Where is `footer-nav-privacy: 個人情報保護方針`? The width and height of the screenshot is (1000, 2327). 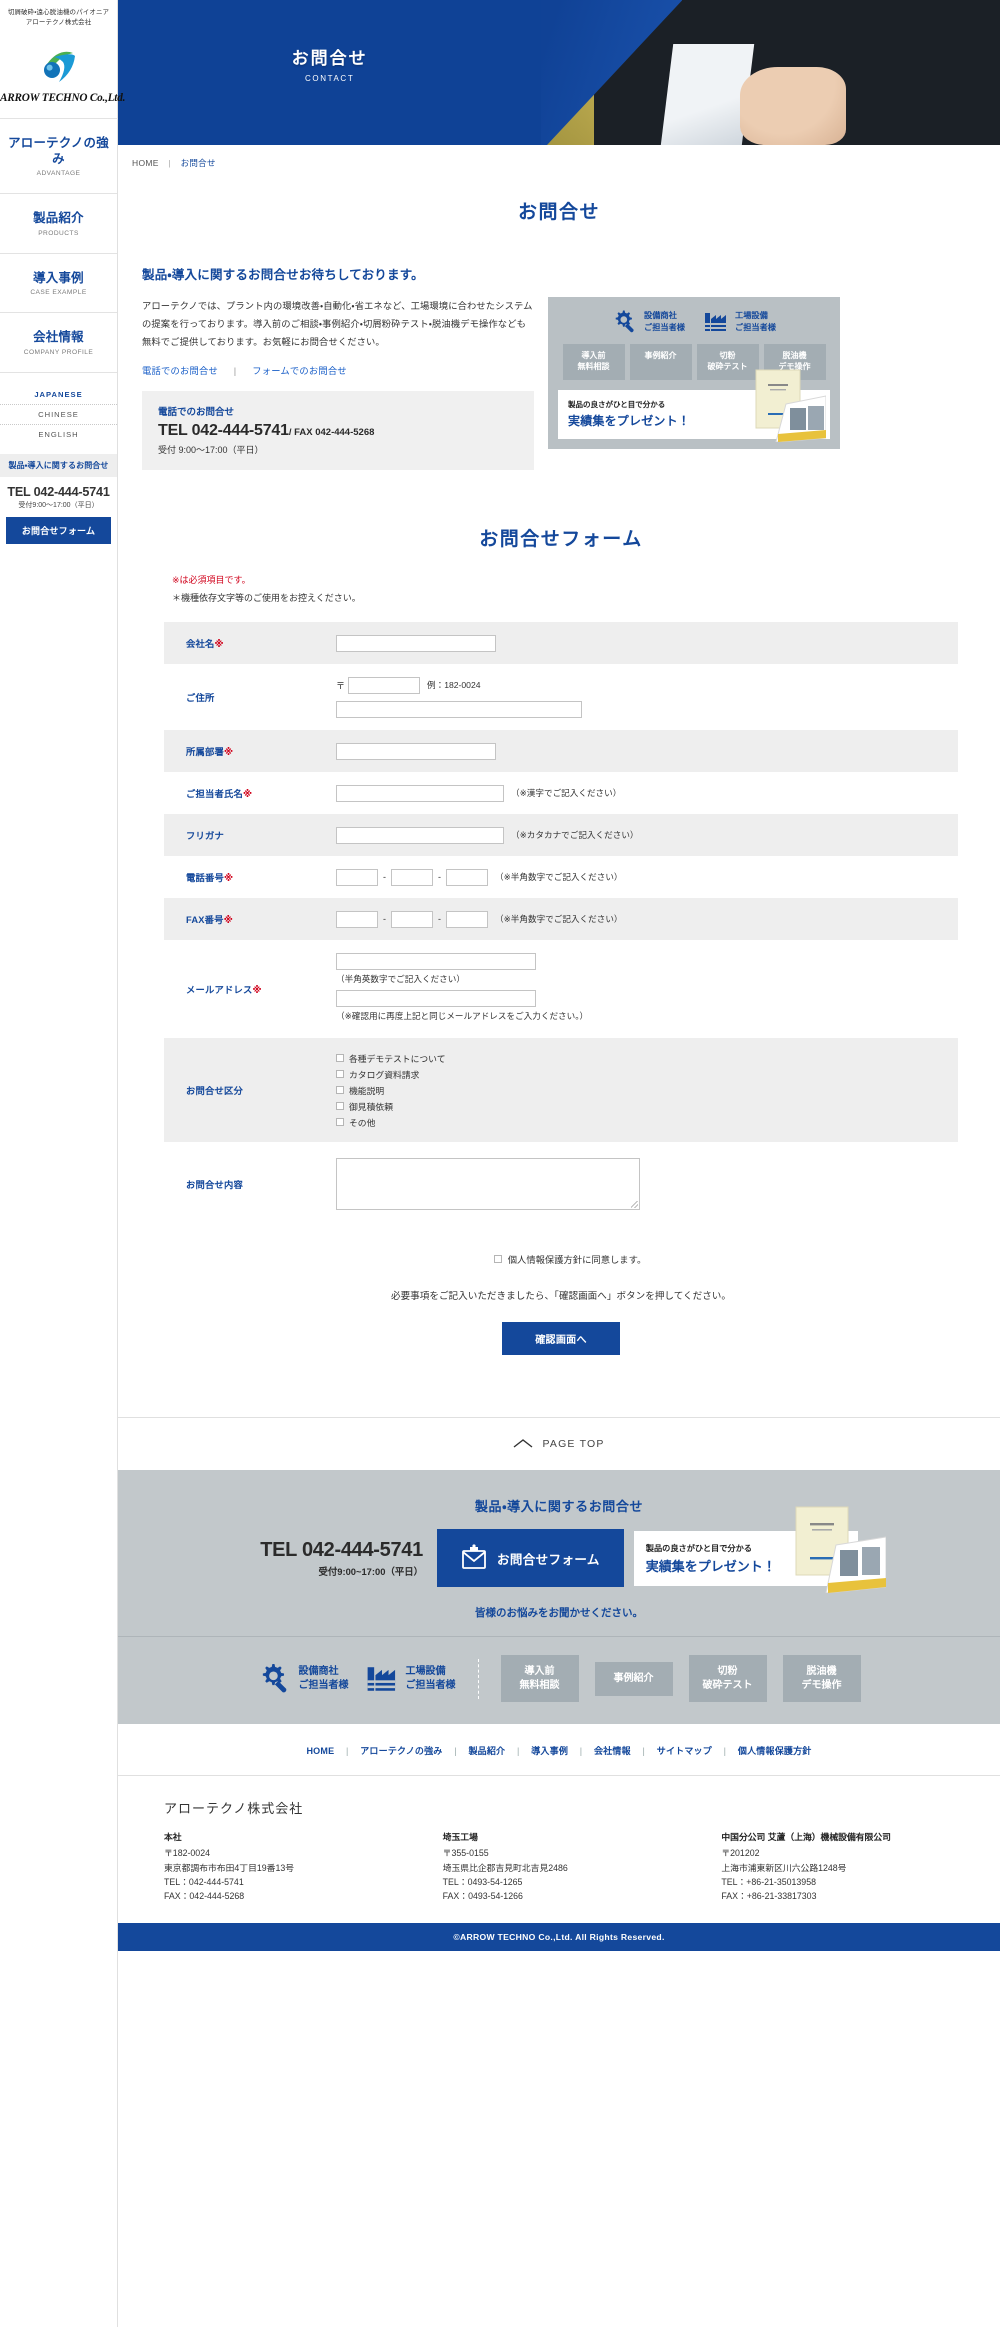
footer-nav-privacy: 個人情報保護方針 is located at coordinates (775, 1751).